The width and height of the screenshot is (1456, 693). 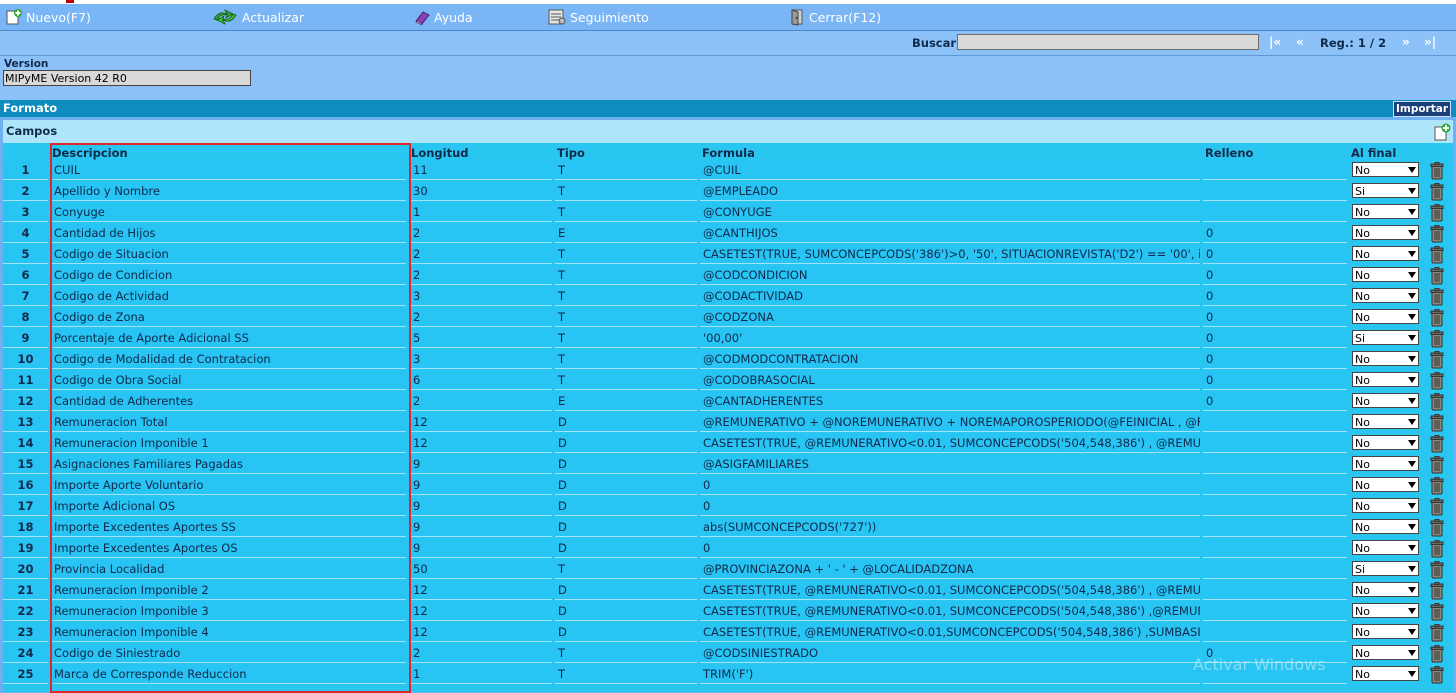 I want to click on formula-cell: abs(SUMCONCEPCODS('727')), so click(x=950, y=527).